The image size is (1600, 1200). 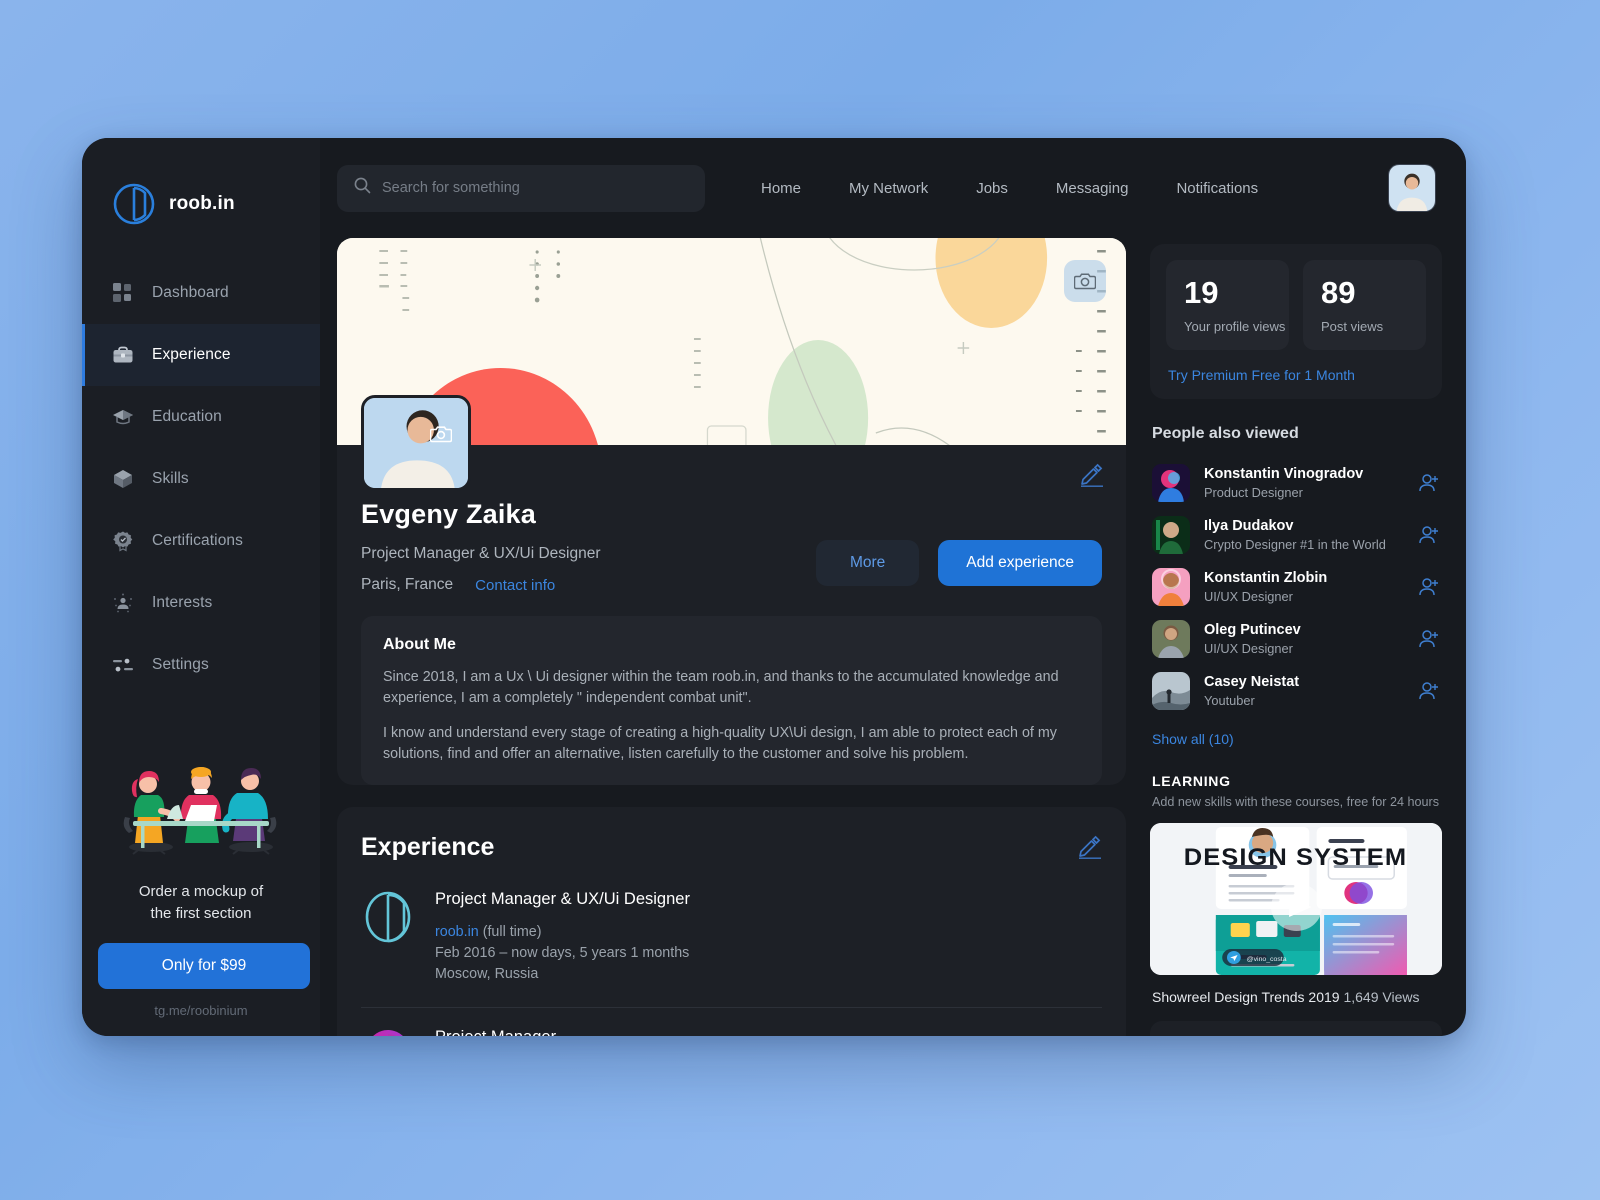 I want to click on profile-avatar, so click(x=416, y=443).